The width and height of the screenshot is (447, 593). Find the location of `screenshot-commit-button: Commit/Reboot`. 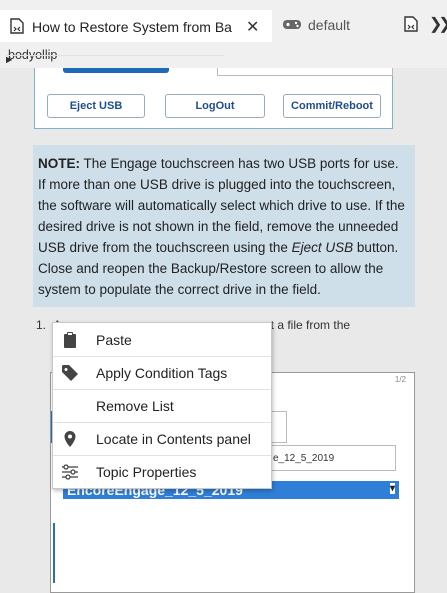

screenshot-commit-button: Commit/Reboot is located at coordinates (332, 106).